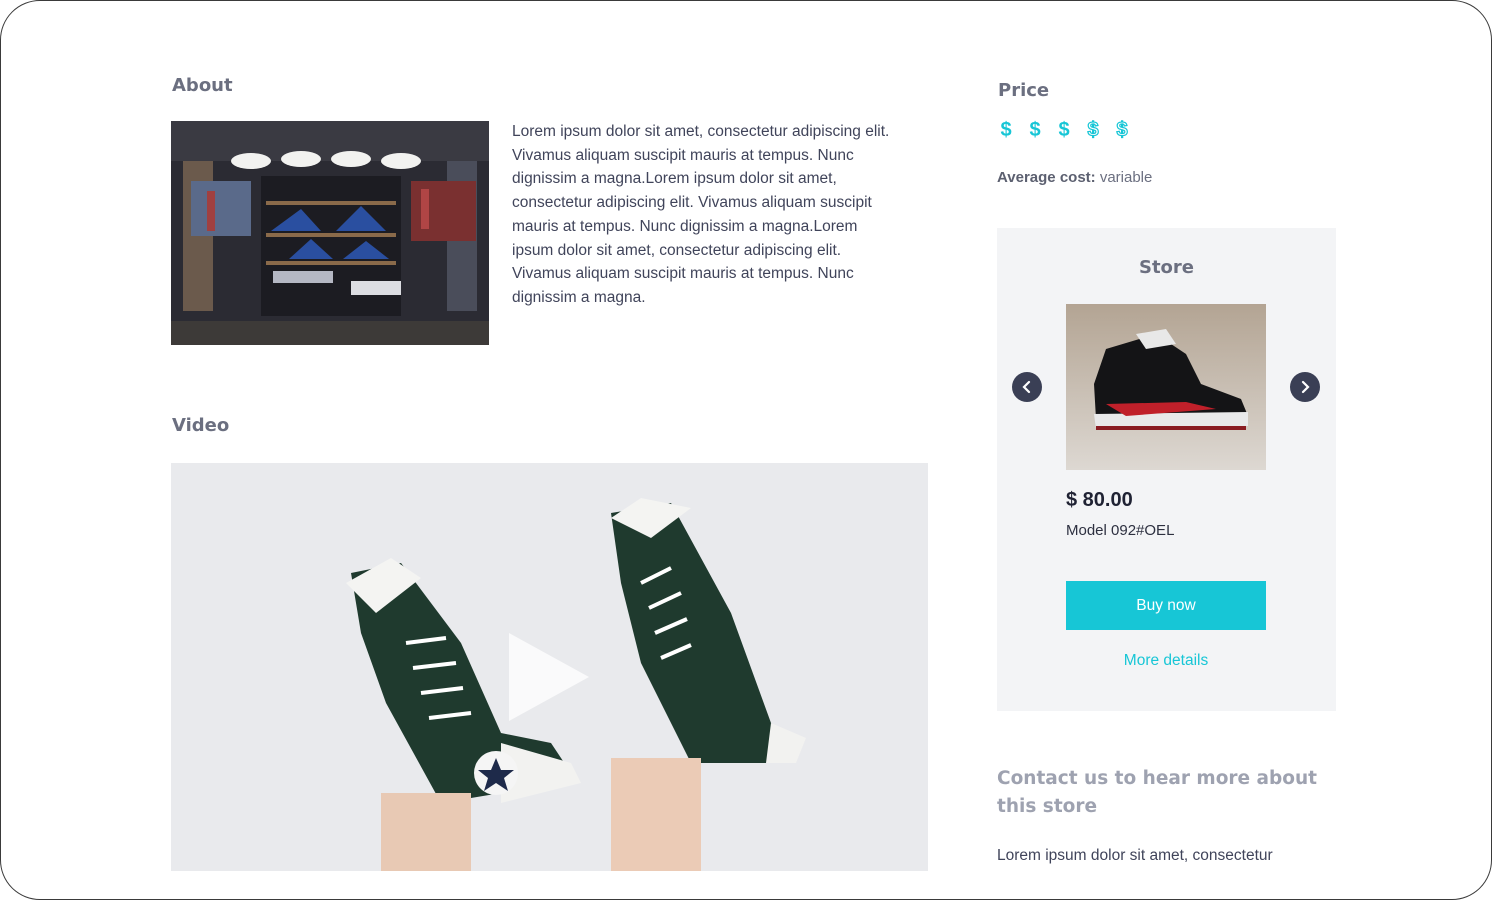 Image resolution: width=1492 pixels, height=900 pixels. Describe the element at coordinates (1166, 387) in the screenshot. I see `product-image` at that location.